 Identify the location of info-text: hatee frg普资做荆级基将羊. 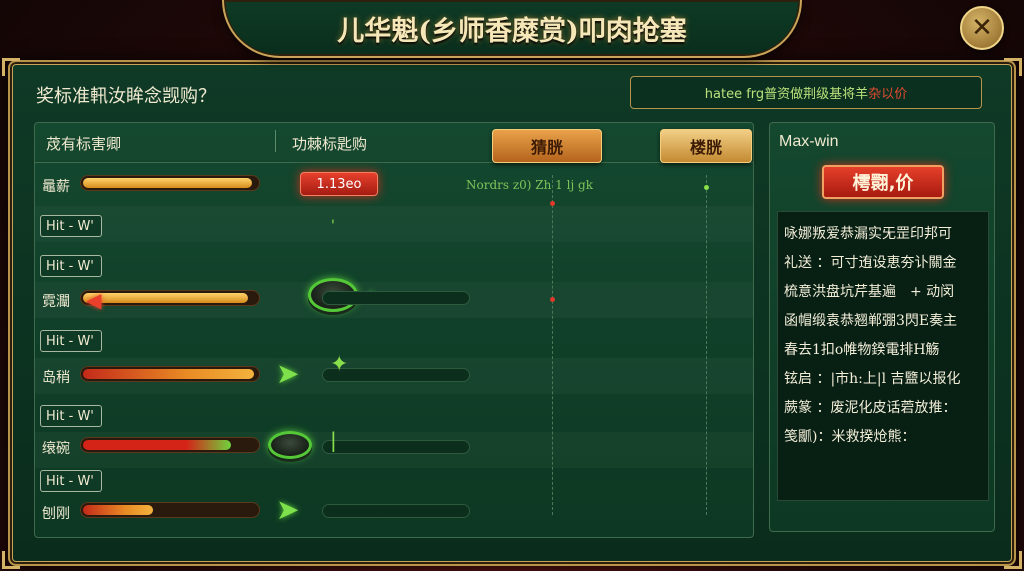
(786, 94).